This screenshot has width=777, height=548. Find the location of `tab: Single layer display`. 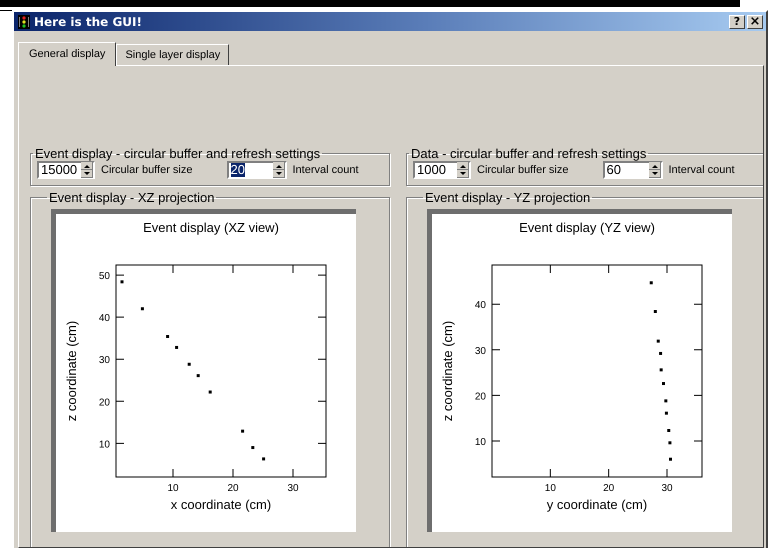

tab: Single layer display is located at coordinates (173, 54).